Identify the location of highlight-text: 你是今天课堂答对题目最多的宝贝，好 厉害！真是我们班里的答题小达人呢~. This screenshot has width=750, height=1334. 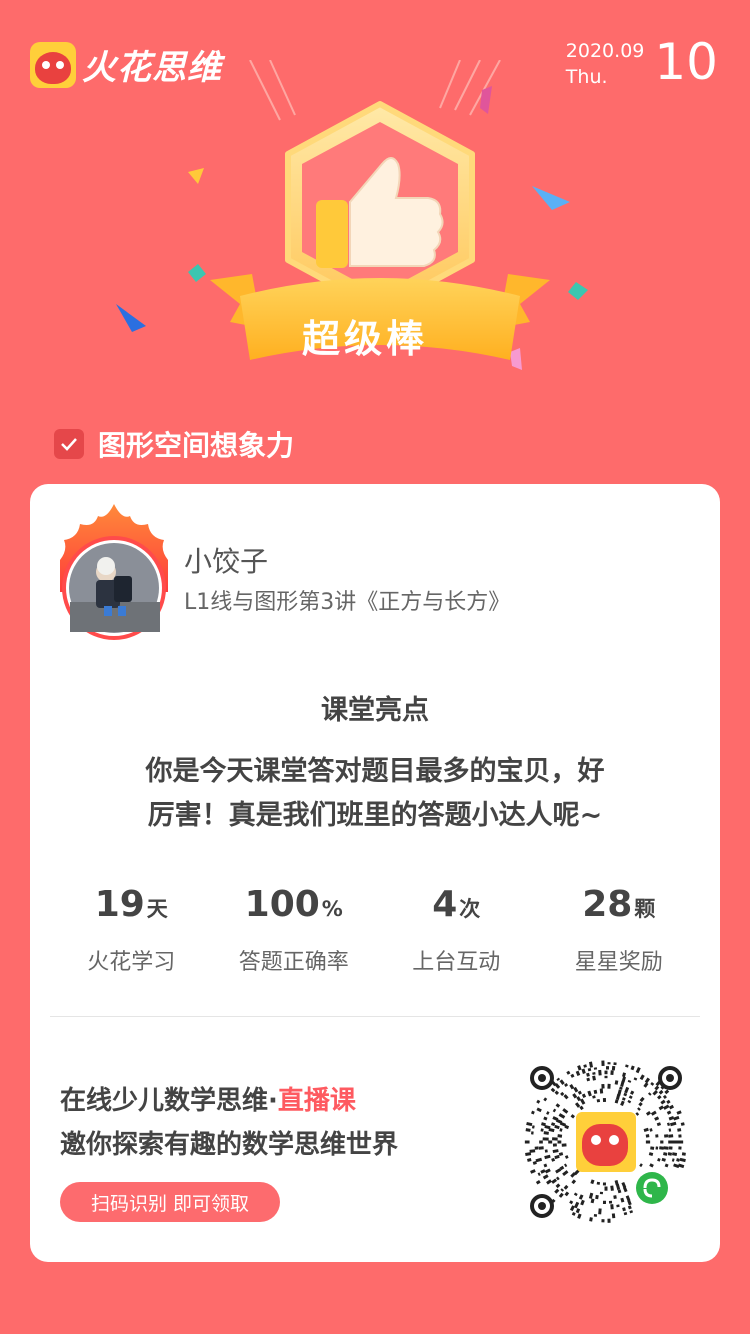
(375, 794).